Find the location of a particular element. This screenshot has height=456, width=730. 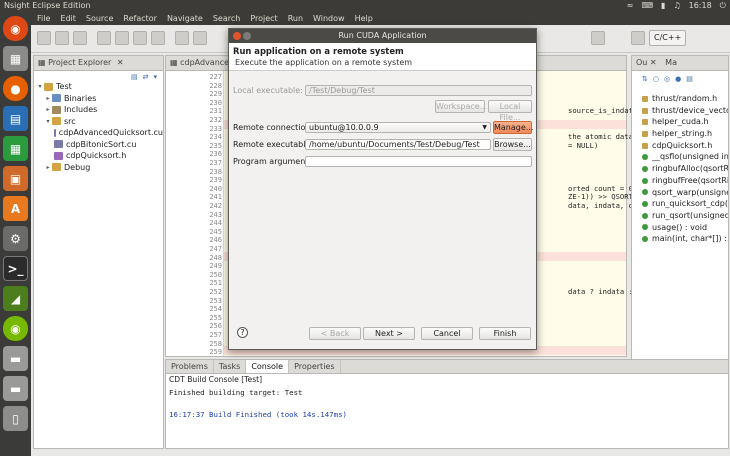

cancel-button: Cancel is located at coordinates (447, 333).